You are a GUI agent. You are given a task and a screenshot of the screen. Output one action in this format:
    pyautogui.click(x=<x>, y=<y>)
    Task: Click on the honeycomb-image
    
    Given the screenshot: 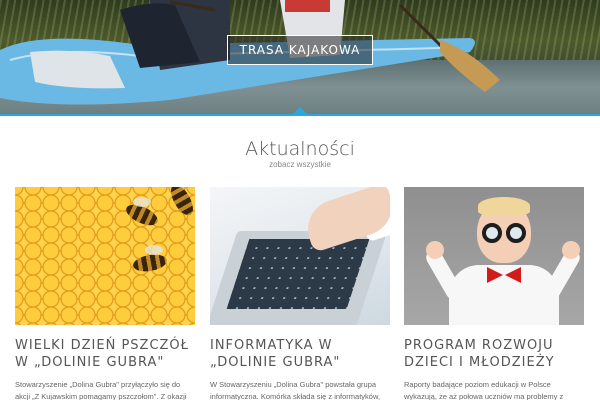 What is the action you would take?
    pyautogui.click(x=105, y=256)
    